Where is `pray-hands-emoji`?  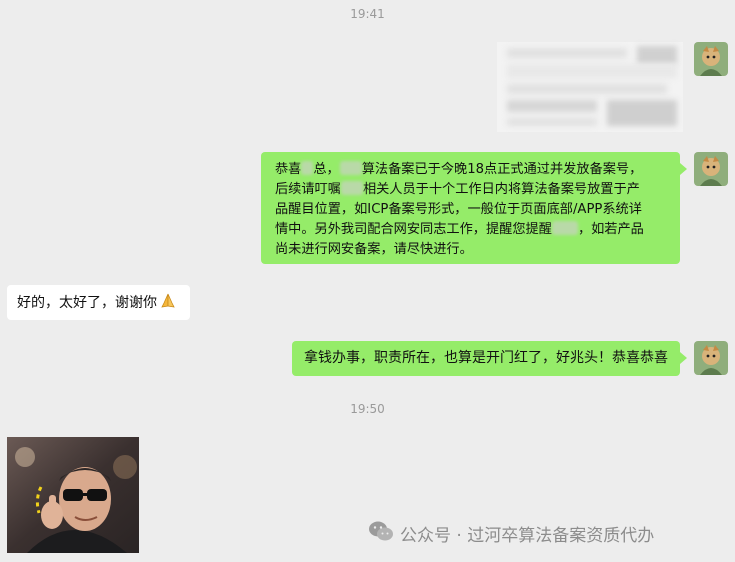 pray-hands-emoji is located at coordinates (168, 304).